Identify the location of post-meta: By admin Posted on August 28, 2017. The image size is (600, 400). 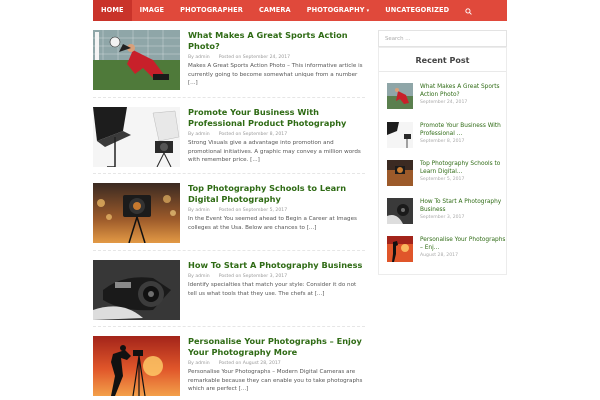
(277, 363).